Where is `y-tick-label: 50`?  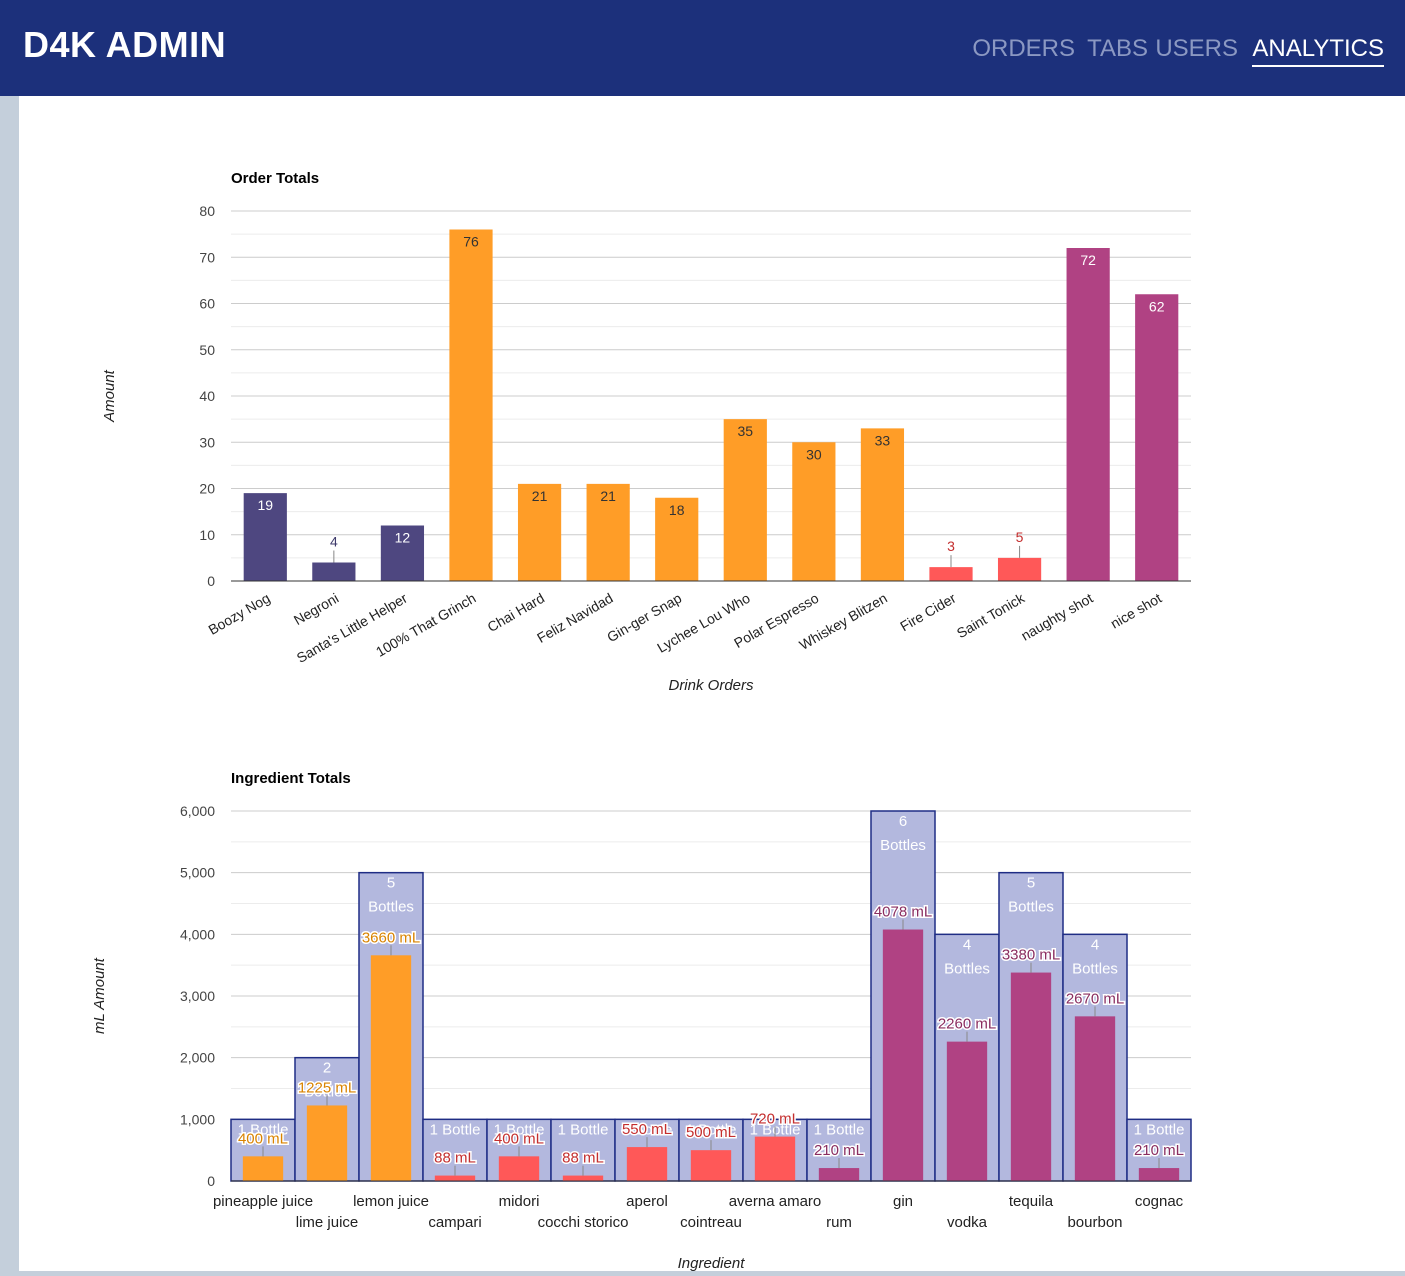
y-tick-label: 50 is located at coordinates (207, 350).